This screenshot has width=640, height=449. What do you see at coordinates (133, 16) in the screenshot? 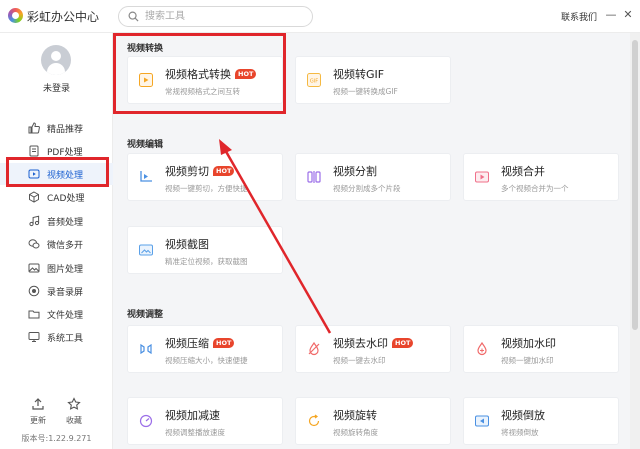
I see `search-icon` at bounding box center [133, 16].